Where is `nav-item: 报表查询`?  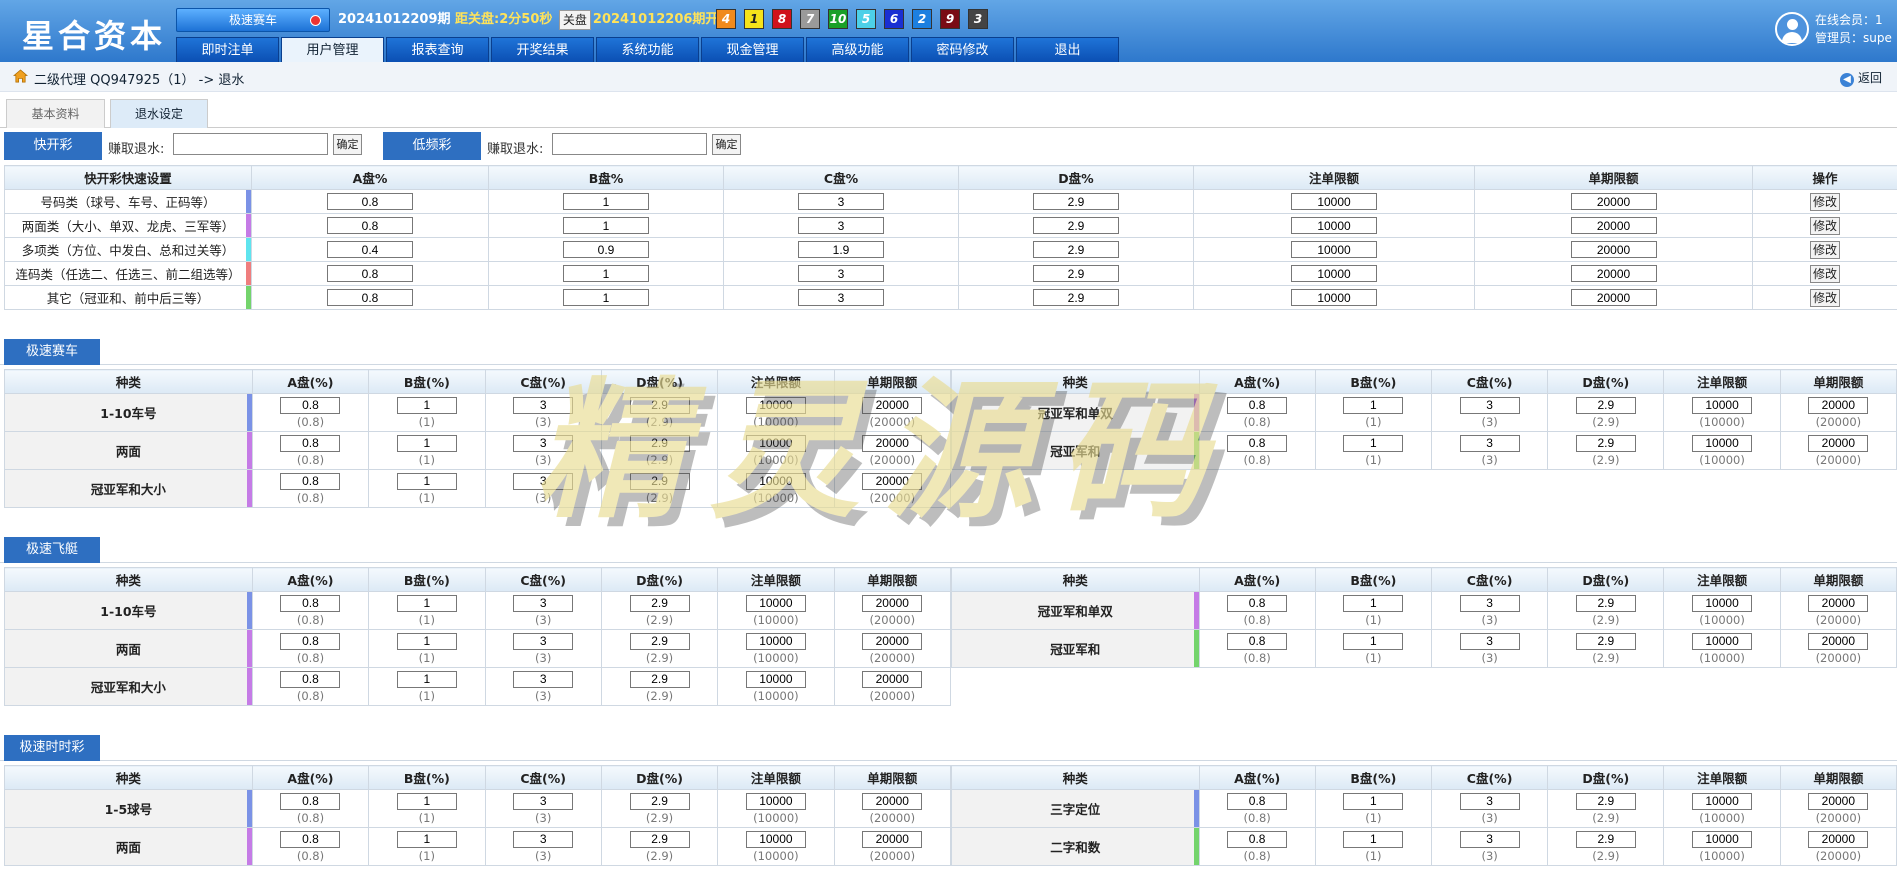
nav-item: 报表查询 is located at coordinates (437, 49).